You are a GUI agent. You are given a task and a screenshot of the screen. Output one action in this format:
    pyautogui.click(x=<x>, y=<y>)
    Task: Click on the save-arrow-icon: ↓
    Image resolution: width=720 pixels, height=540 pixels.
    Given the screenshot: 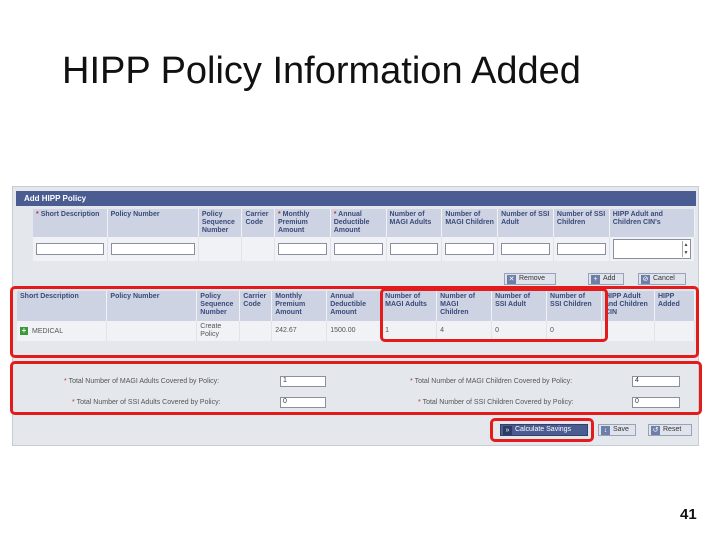 What is the action you would take?
    pyautogui.click(x=605, y=430)
    